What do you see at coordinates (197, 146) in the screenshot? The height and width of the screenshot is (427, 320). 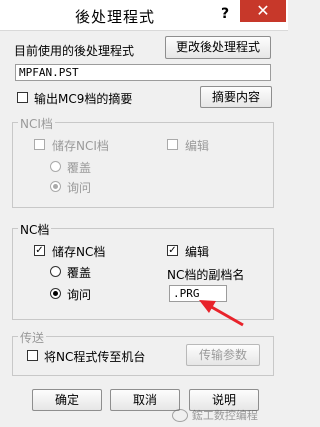 I see `nci-edit-label: 编辑` at bounding box center [197, 146].